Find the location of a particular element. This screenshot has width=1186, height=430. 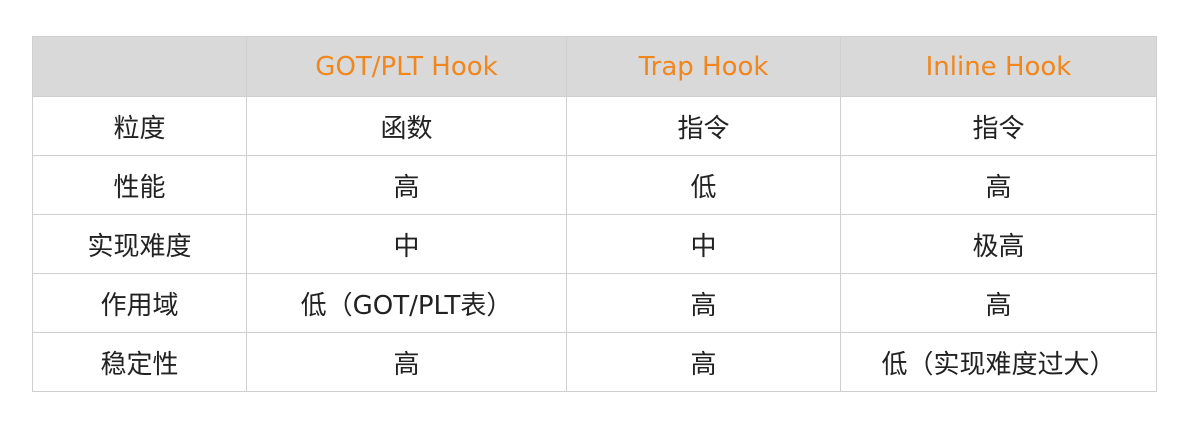

row-label: 实现难度 is located at coordinates (139, 244).